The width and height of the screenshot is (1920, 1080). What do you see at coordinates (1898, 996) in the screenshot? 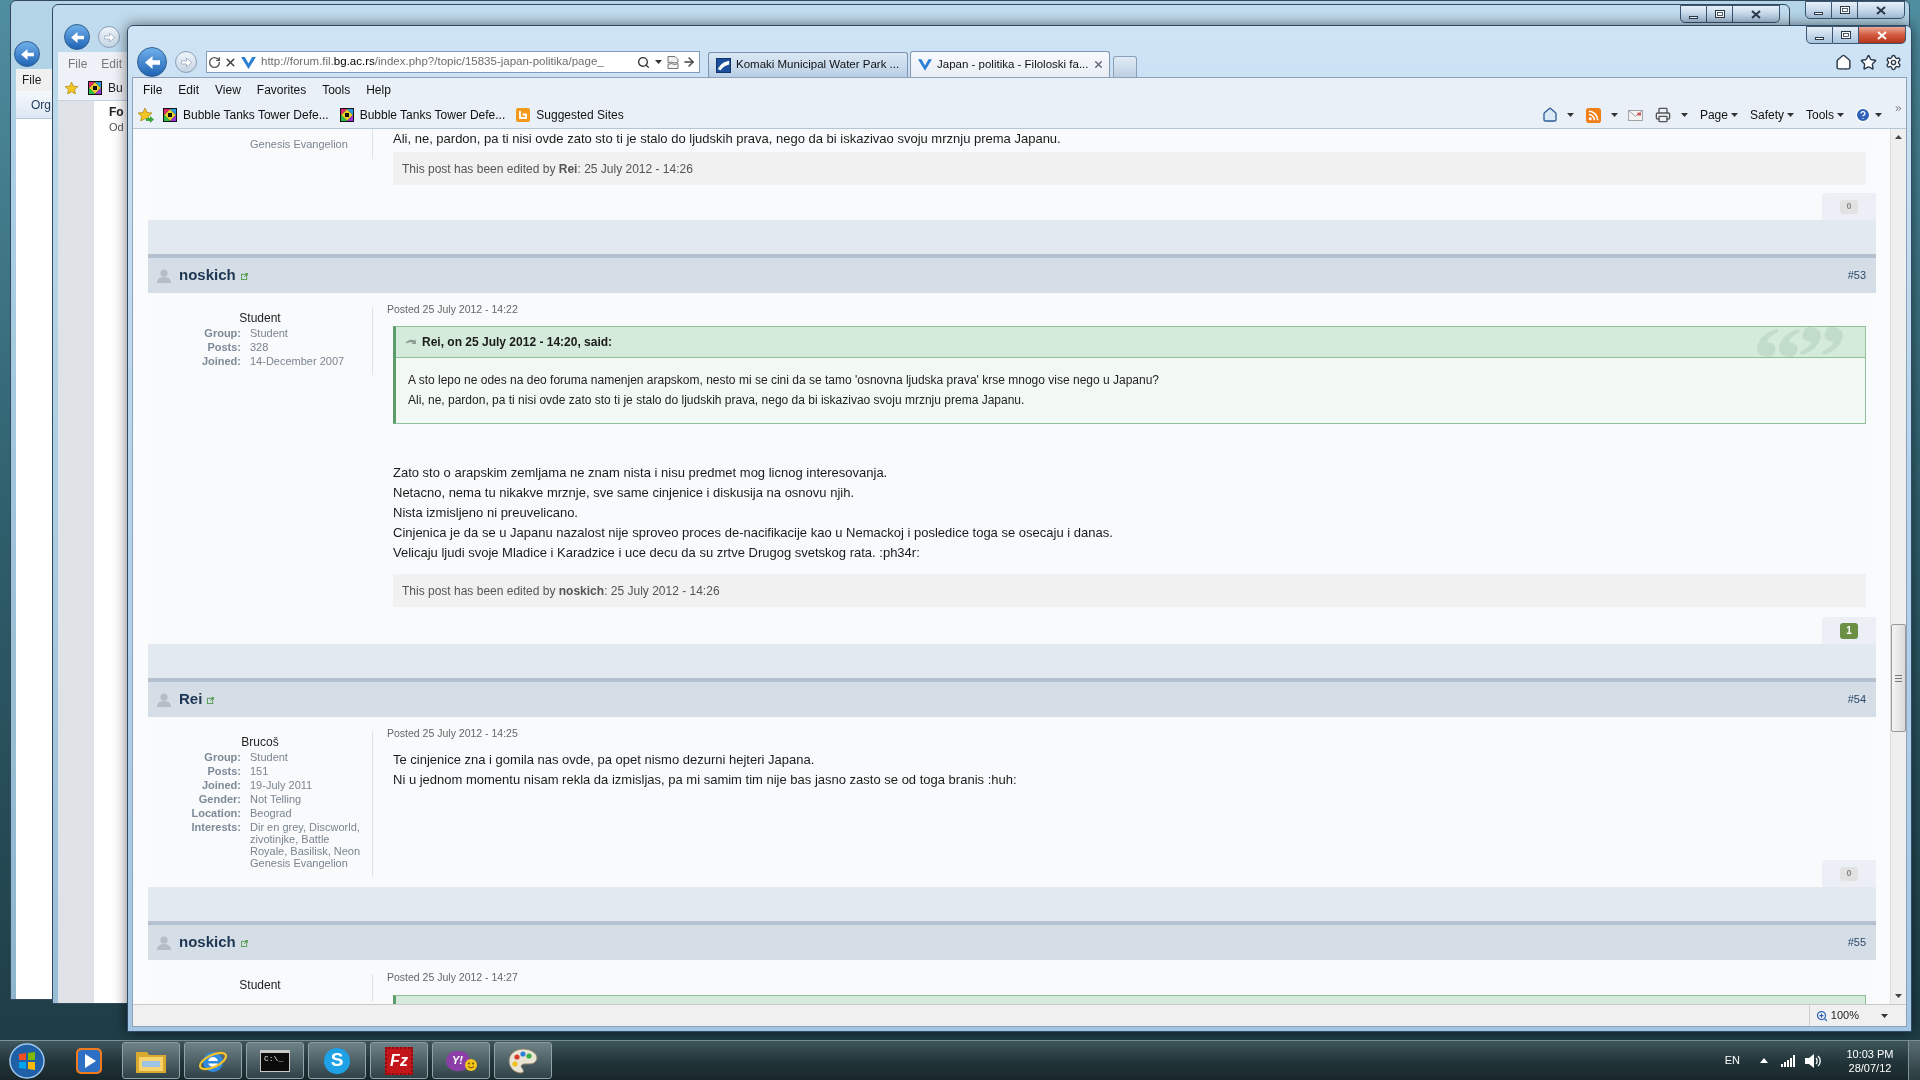
I see `scroll-down-icon` at bounding box center [1898, 996].